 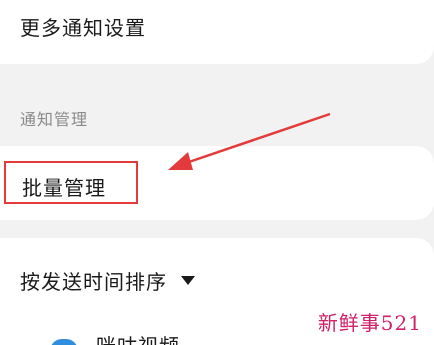 I want to click on section-title-notification-management: 通知管理, so click(x=54, y=119).